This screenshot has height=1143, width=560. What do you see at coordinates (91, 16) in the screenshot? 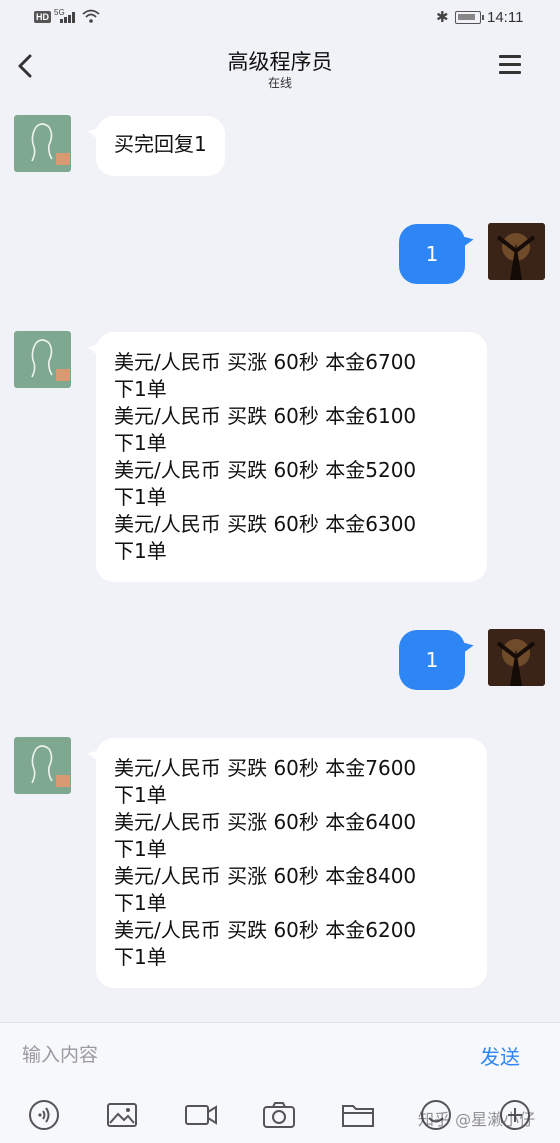
I see `wifi-icon` at bounding box center [91, 16].